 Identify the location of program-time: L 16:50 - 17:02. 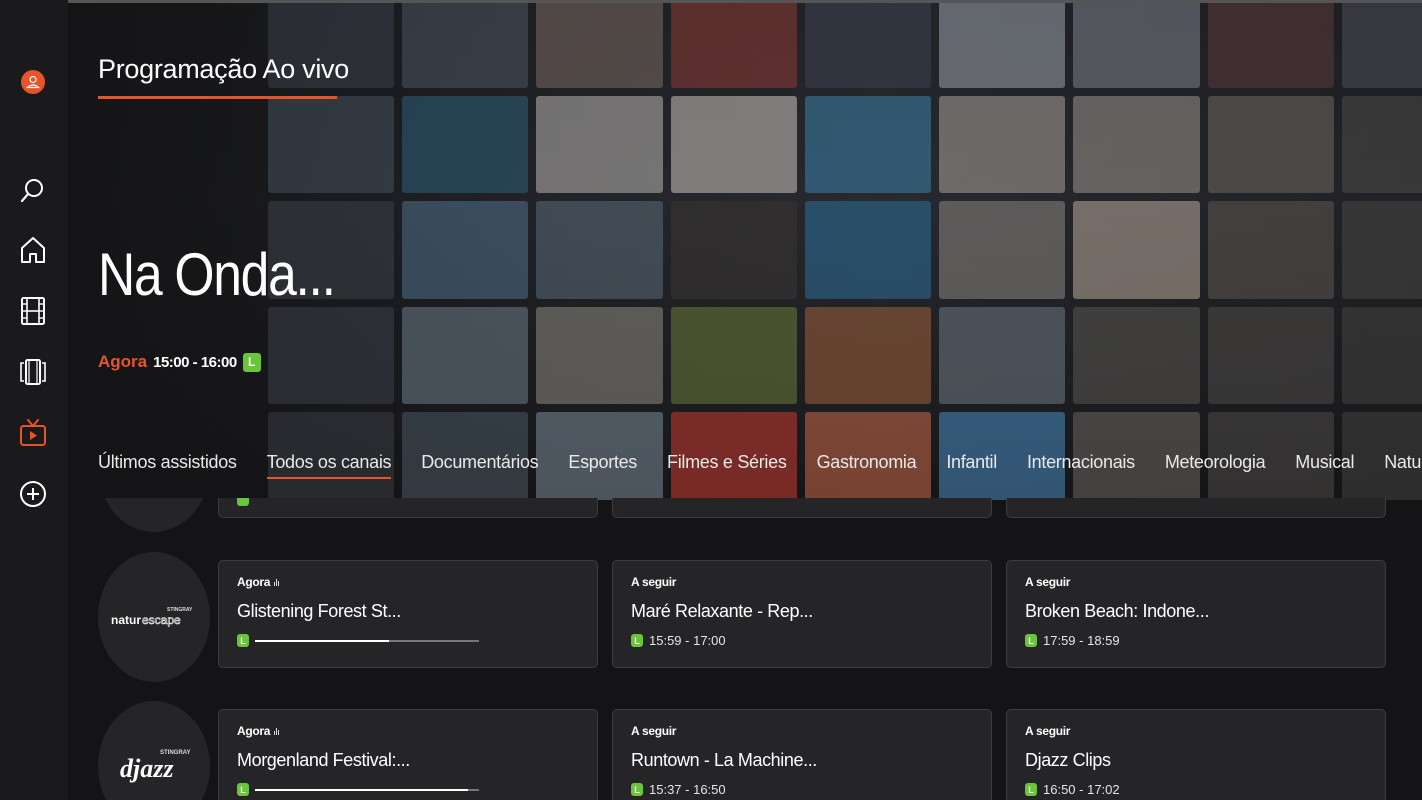
(1072, 789).